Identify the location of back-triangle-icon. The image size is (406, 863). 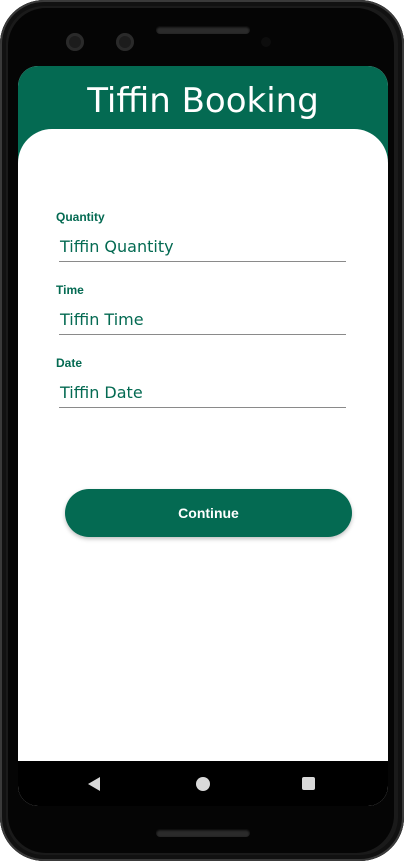
(94, 784).